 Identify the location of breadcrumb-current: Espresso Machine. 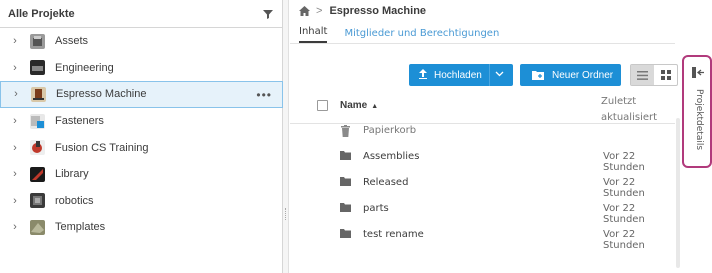
(378, 11).